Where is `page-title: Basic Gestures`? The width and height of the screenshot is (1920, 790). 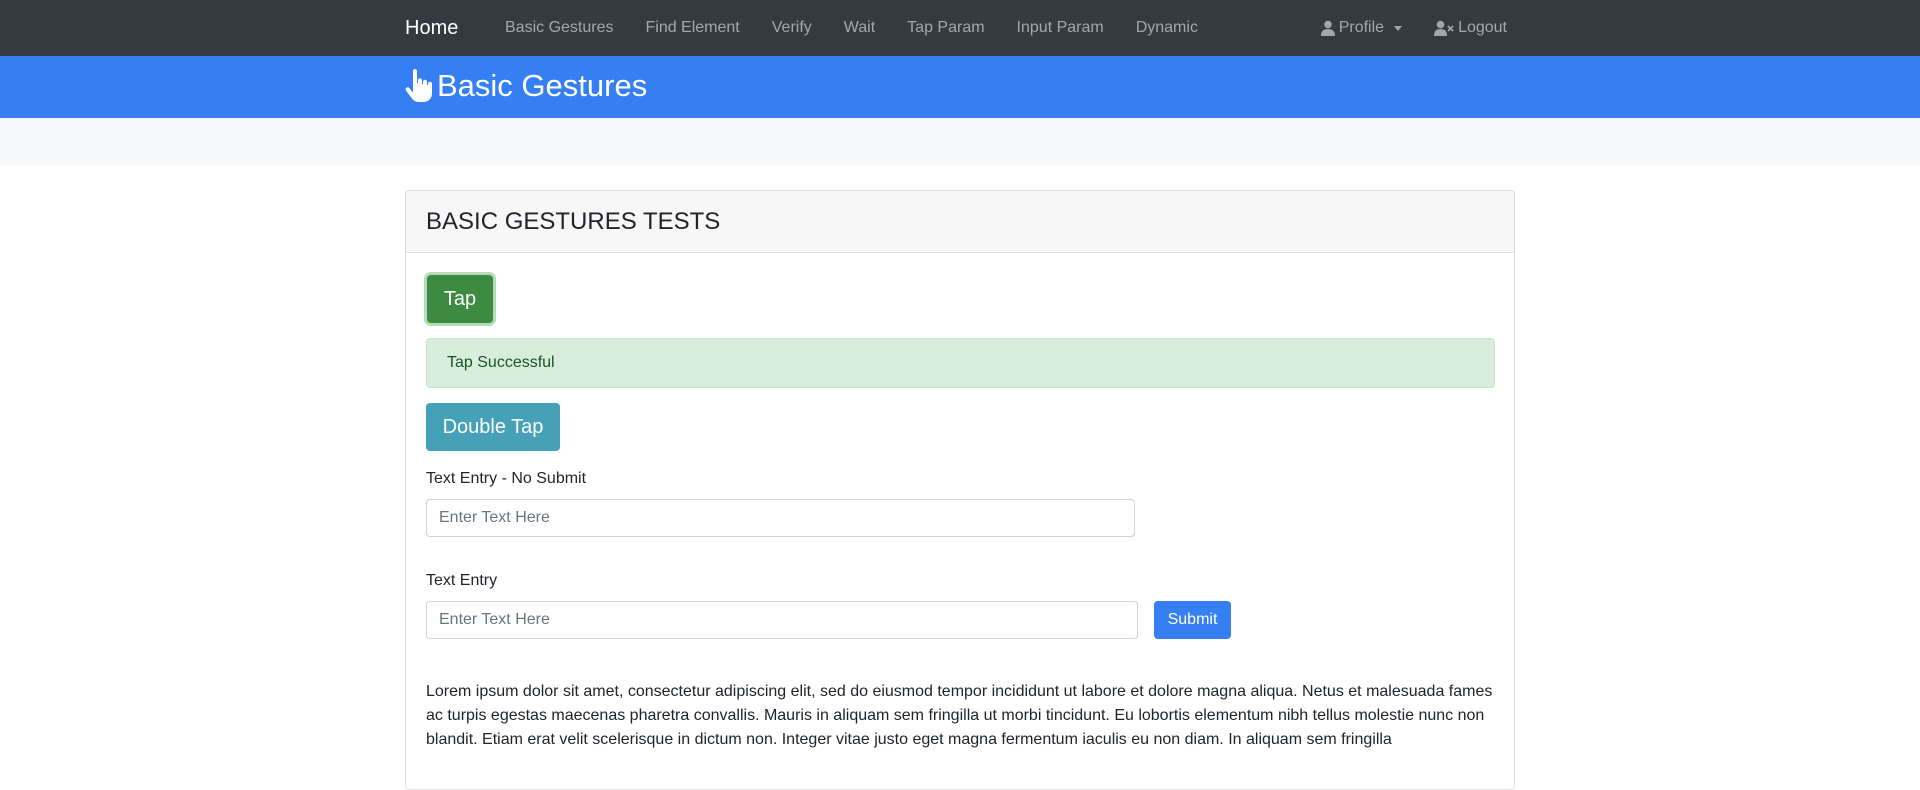 page-title: Basic Gestures is located at coordinates (526, 86).